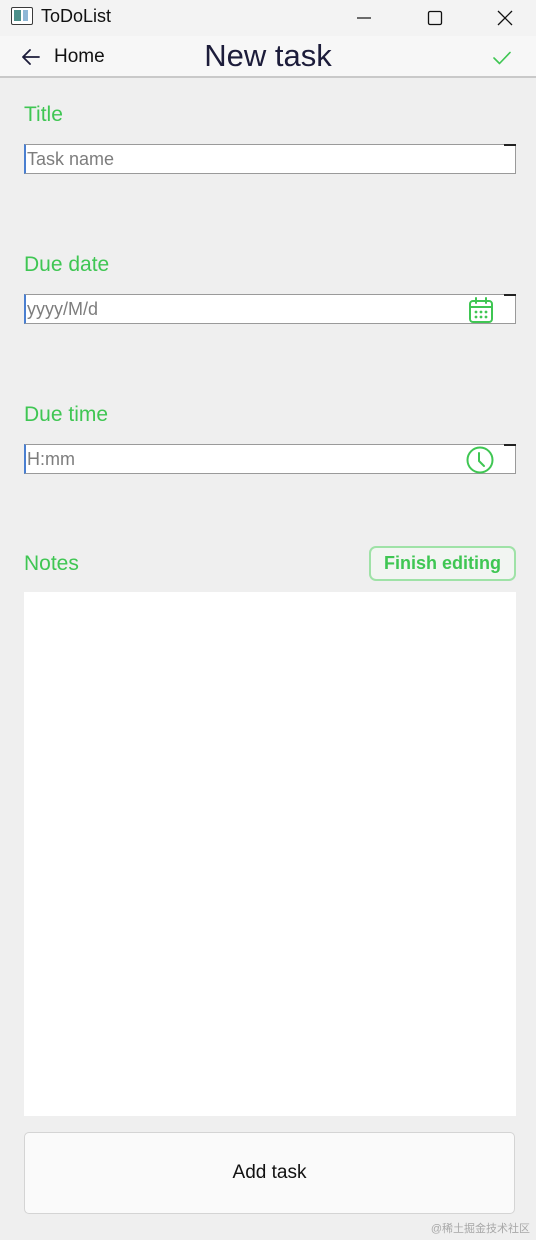 The width and height of the screenshot is (536, 1240). What do you see at coordinates (480, 460) in the screenshot?
I see `clock-icon` at bounding box center [480, 460].